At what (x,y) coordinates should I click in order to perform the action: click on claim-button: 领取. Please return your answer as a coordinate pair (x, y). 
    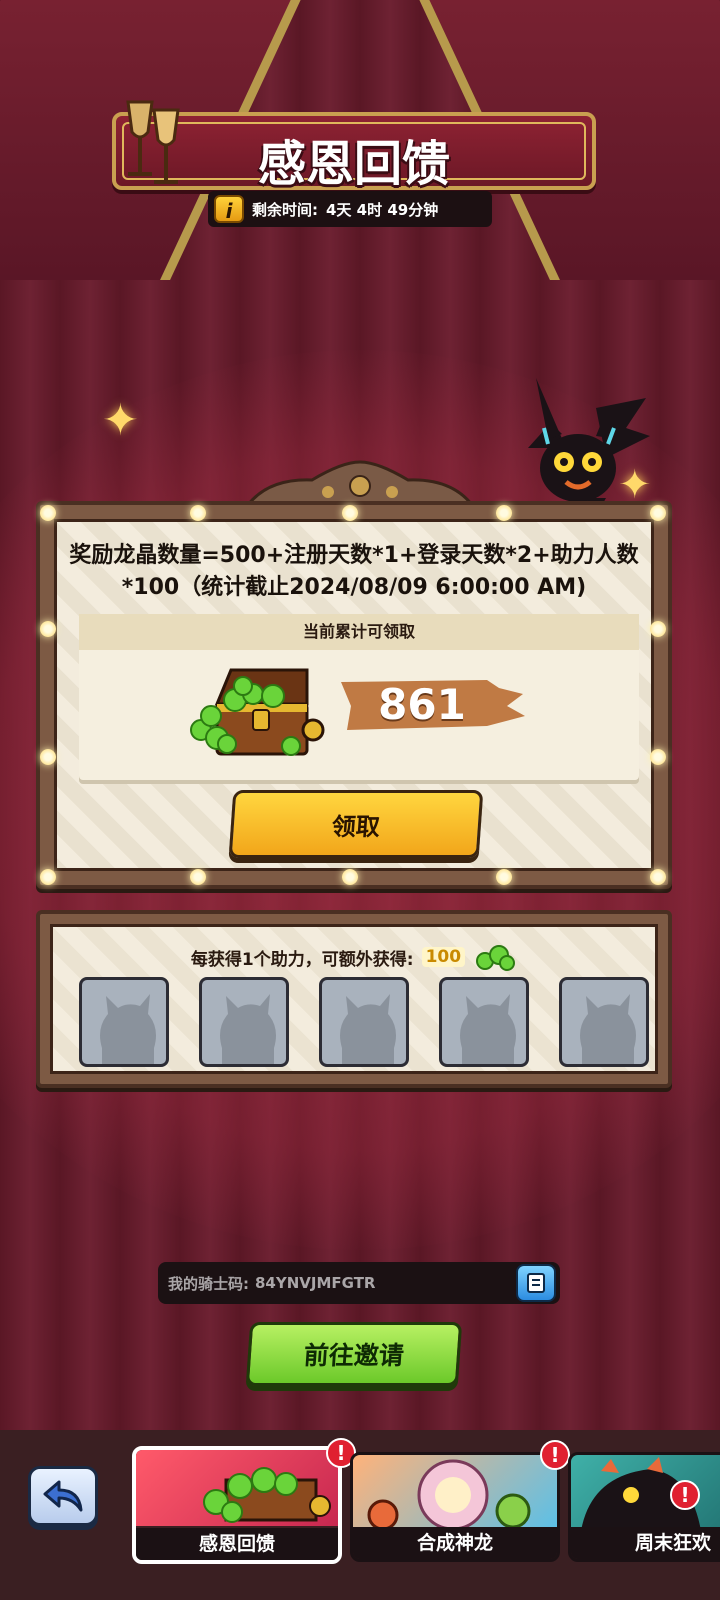
    Looking at the image, I should click on (356, 824).